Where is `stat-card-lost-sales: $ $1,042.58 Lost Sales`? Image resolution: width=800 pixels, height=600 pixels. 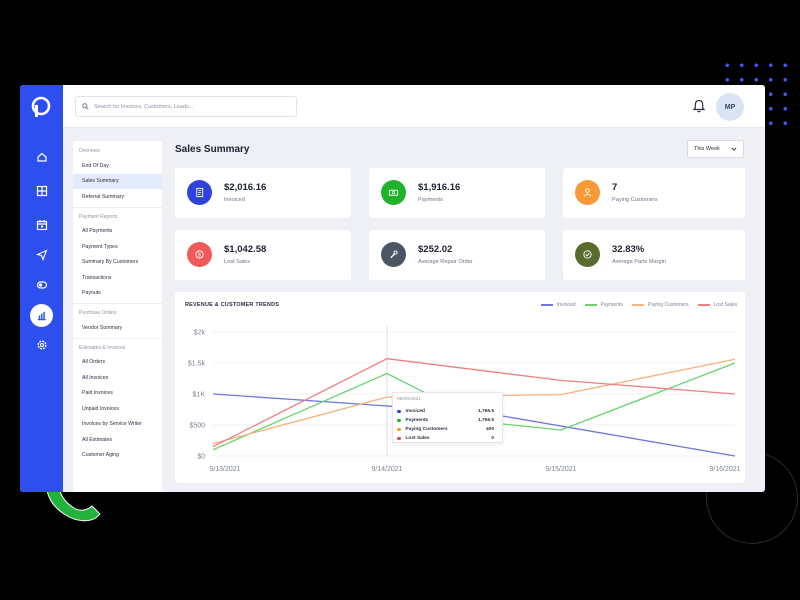 stat-card-lost-sales: $ $1,042.58 Lost Sales is located at coordinates (263, 255).